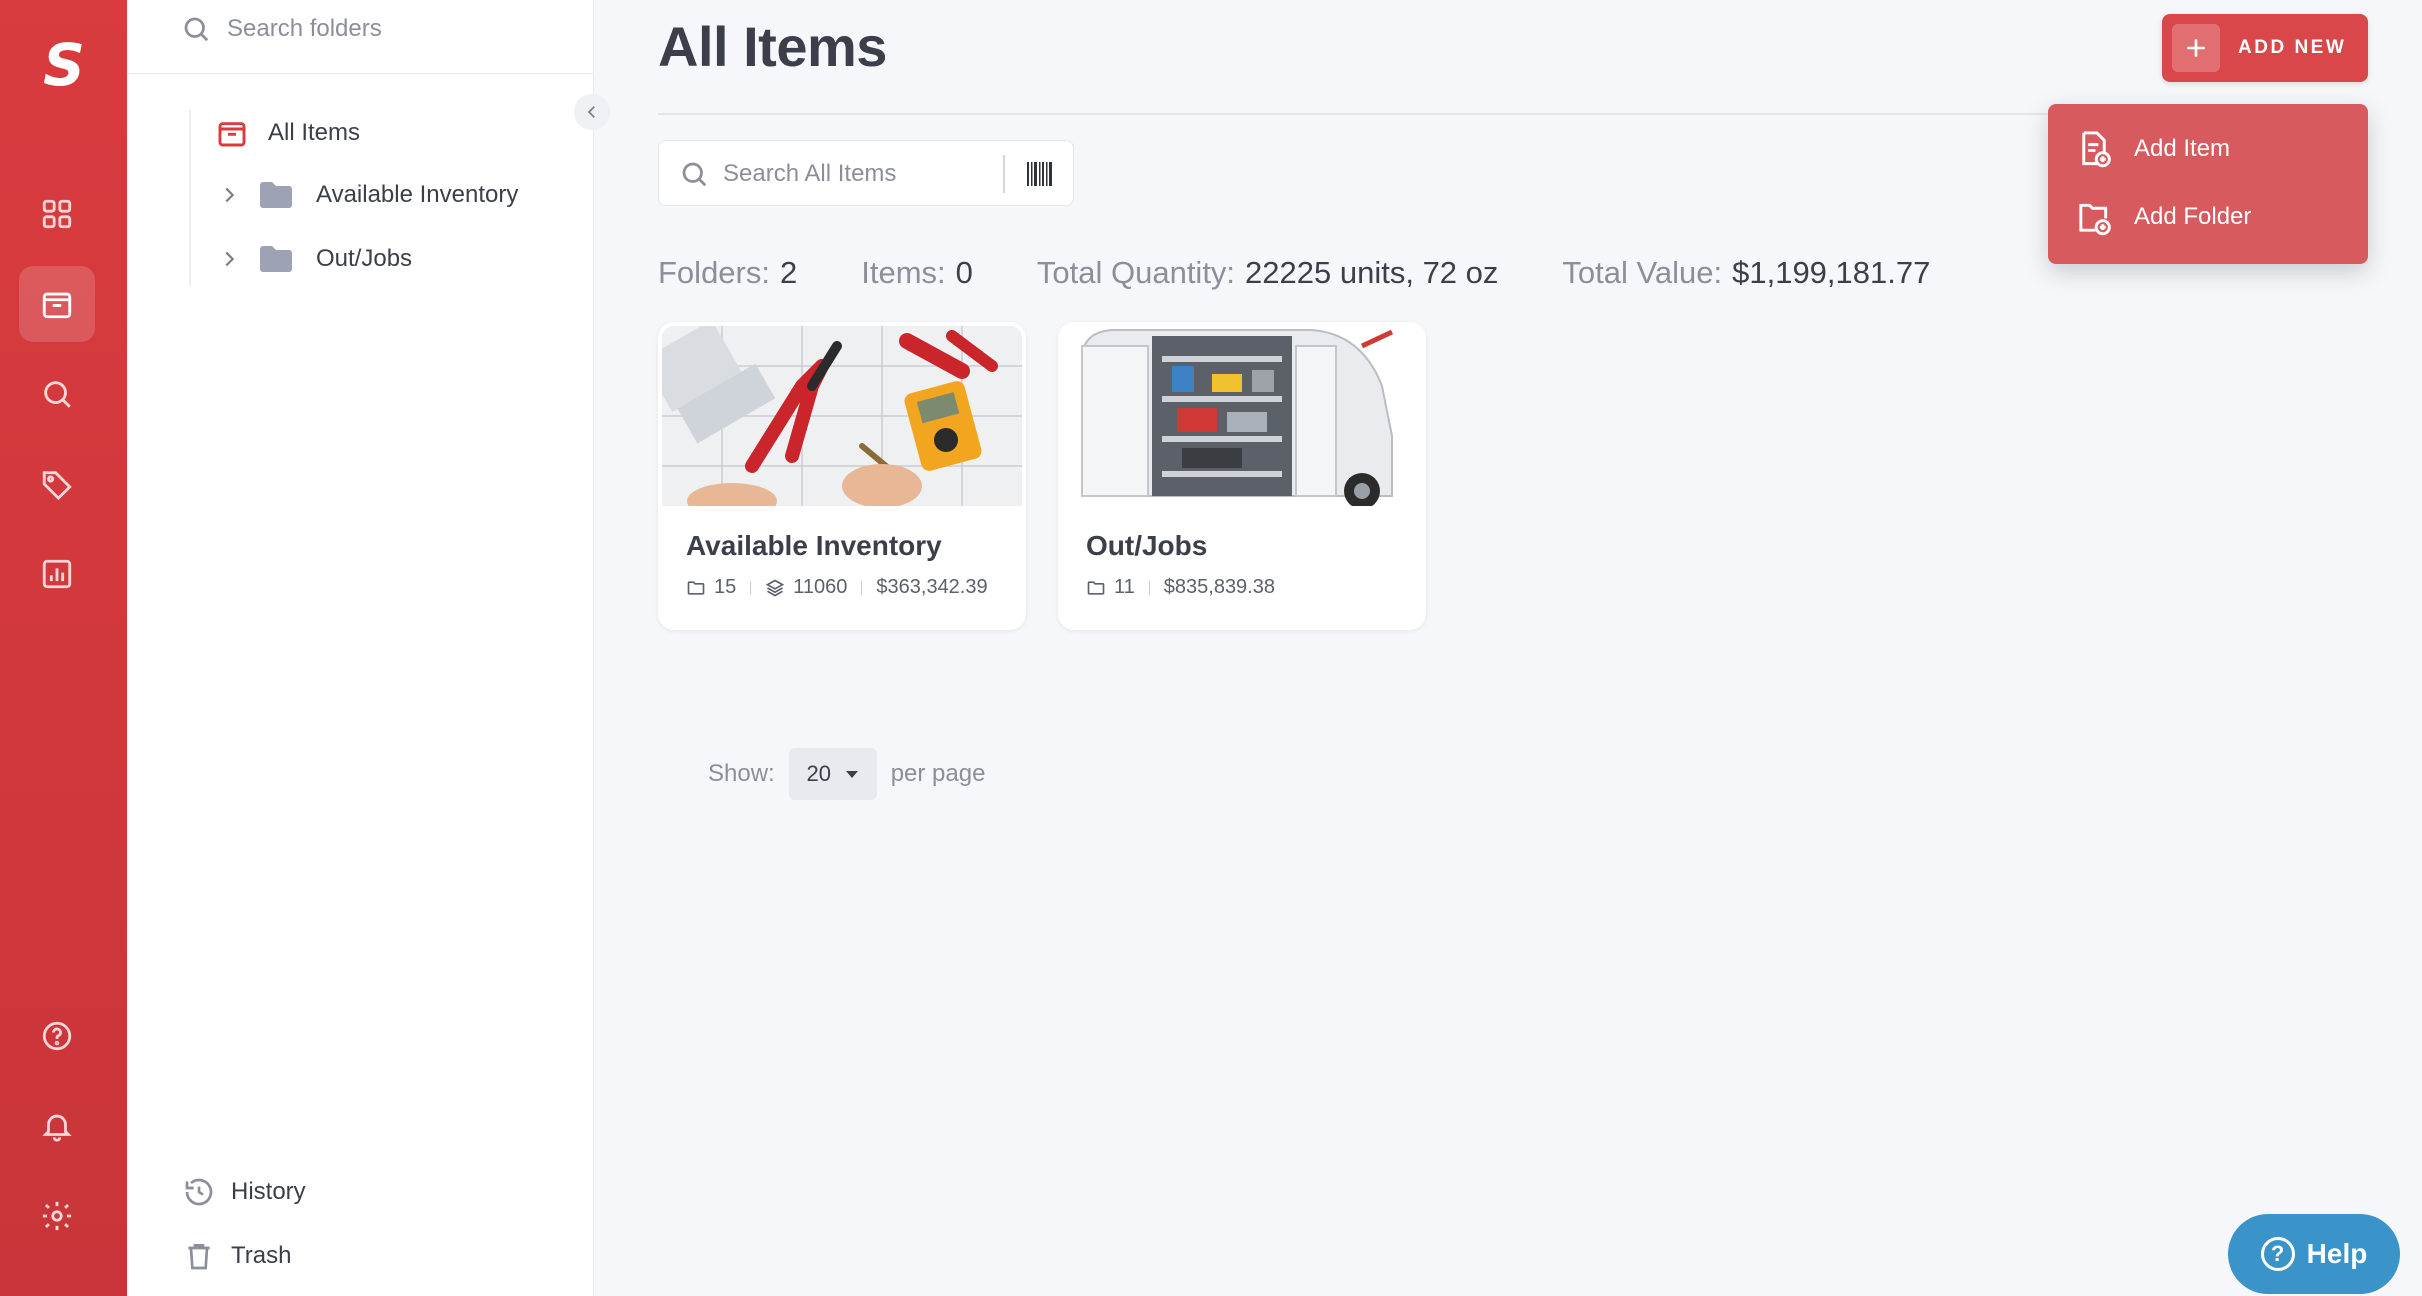  Describe the element at coordinates (190, 198) in the screenshot. I see `tree-guide-line` at that location.